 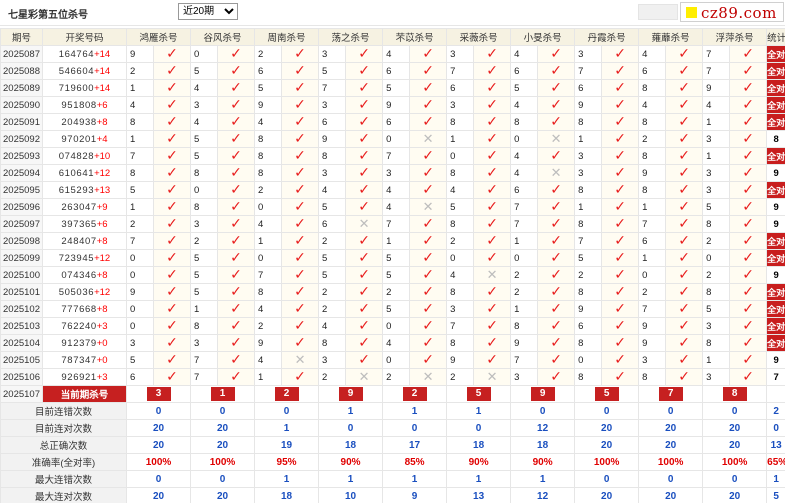 I want to click on draw-number-cell: 719600+14, so click(x=84, y=88).